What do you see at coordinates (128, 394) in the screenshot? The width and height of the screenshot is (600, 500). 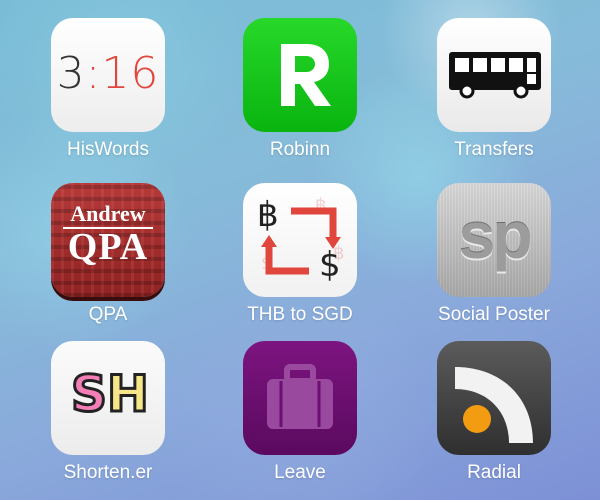 I see `sh-logo-h: H` at bounding box center [128, 394].